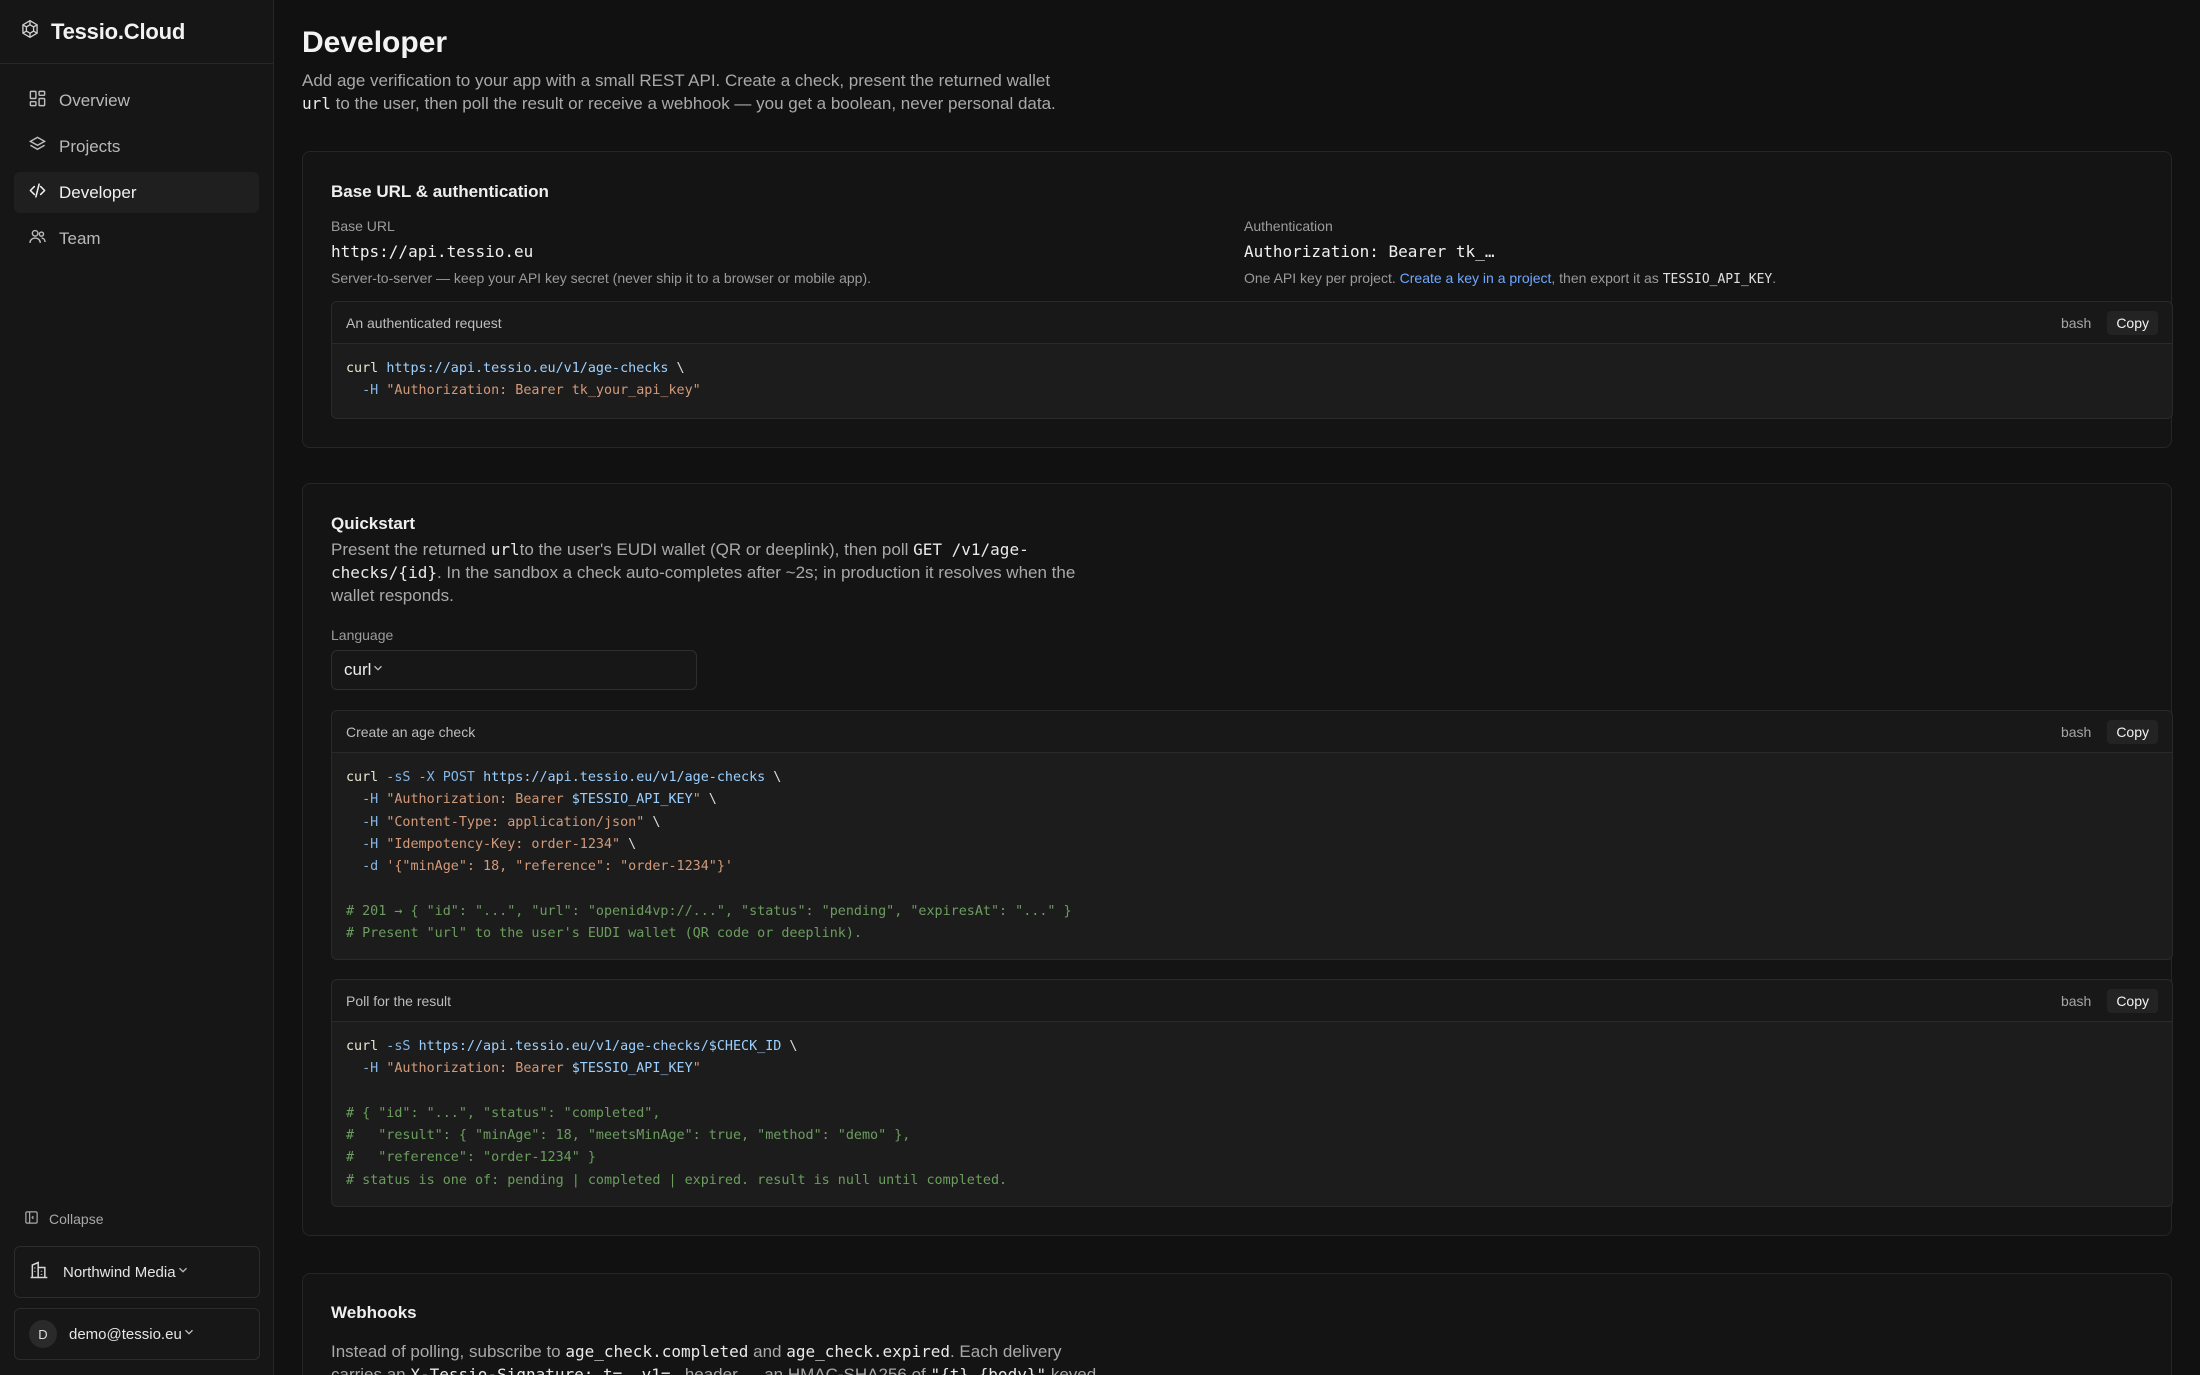 This screenshot has width=2200, height=1375. What do you see at coordinates (657, 1351) in the screenshot?
I see `wh-code: age_check.completed` at bounding box center [657, 1351].